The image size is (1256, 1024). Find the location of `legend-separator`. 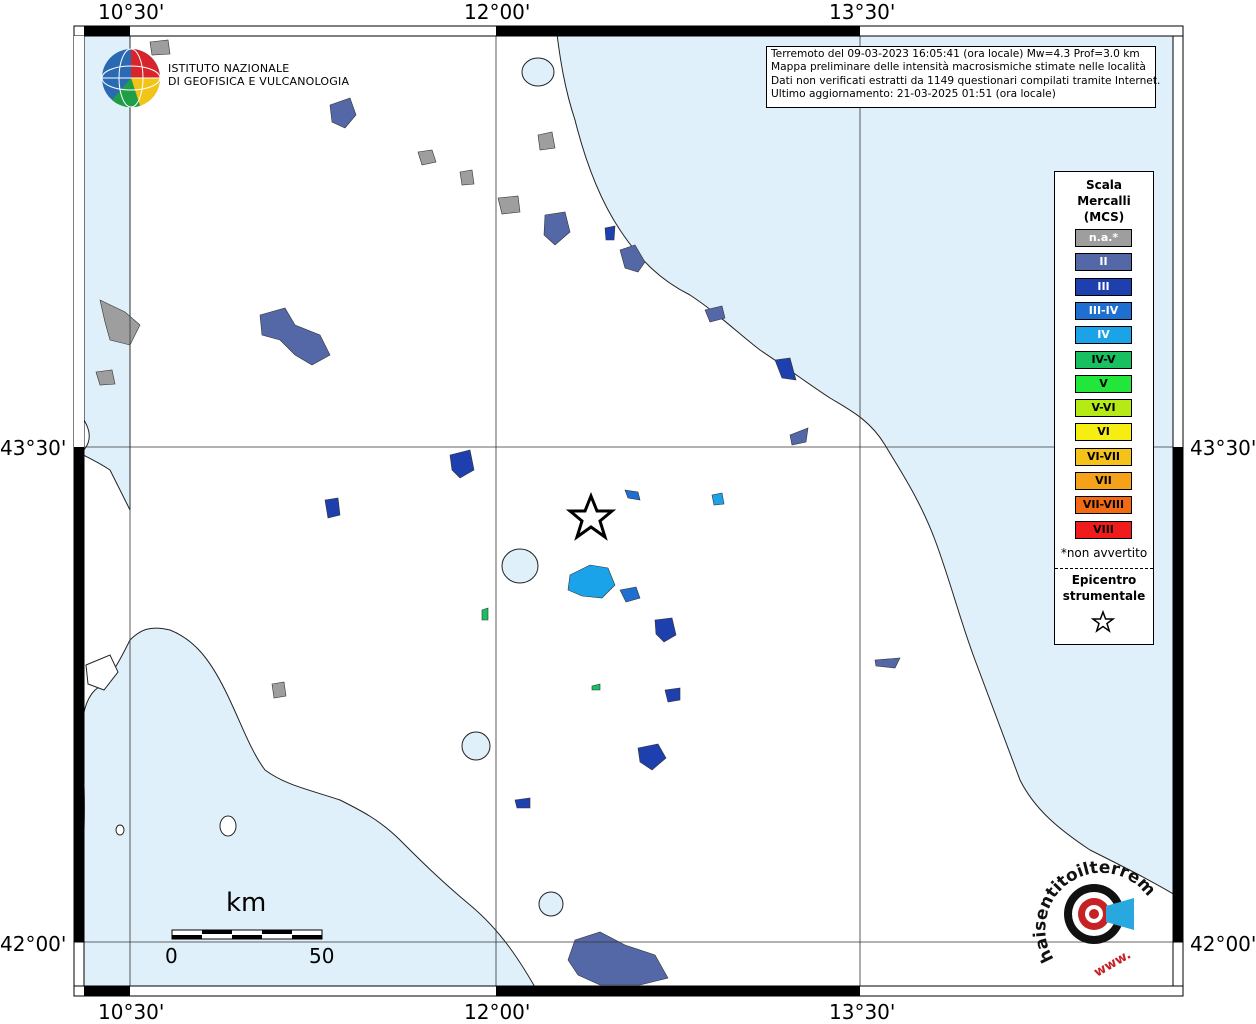

legend-separator is located at coordinates (1104, 568).